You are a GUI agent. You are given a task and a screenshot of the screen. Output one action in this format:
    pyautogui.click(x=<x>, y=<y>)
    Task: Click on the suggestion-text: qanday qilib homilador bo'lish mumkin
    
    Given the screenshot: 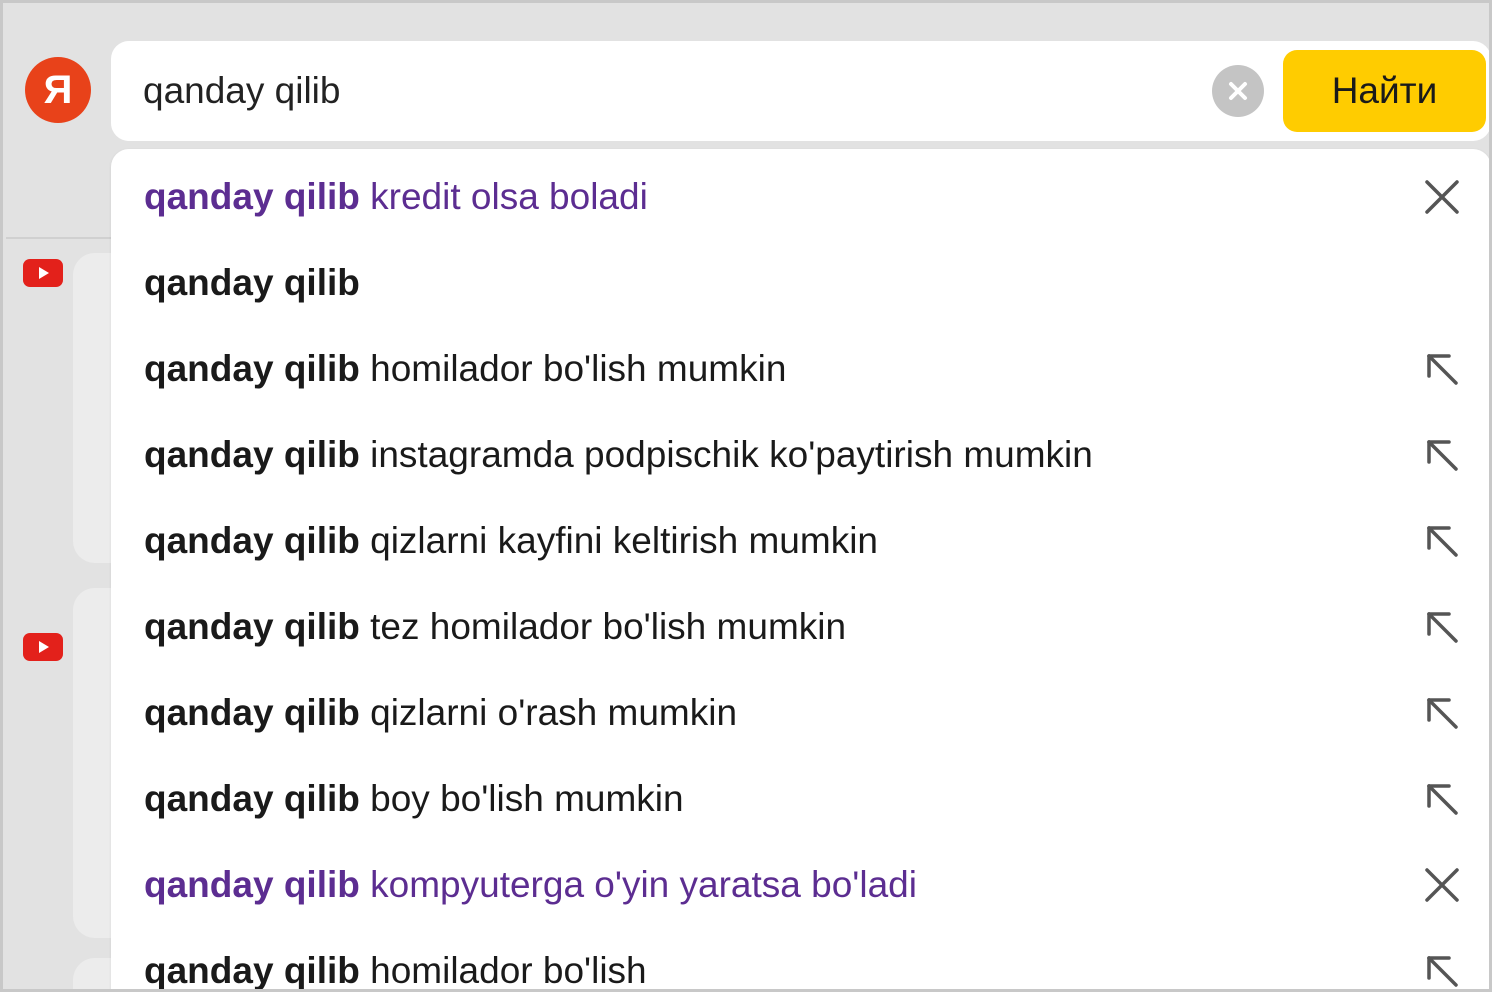 What is the action you would take?
    pyautogui.click(x=465, y=369)
    